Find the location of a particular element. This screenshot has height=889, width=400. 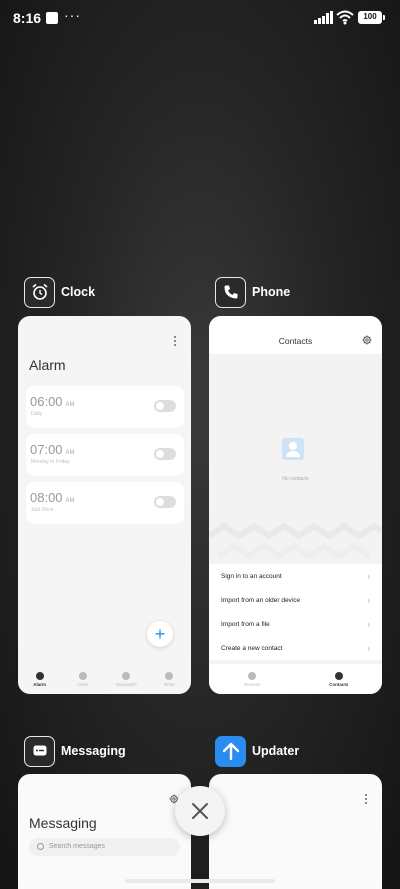

phone-recents-icon is located at coordinates (252, 675).